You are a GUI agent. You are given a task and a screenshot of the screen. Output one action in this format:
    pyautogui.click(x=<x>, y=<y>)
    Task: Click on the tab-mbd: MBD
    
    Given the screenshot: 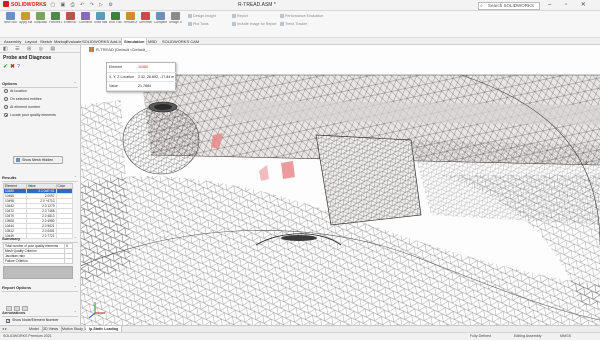 What is the action you would take?
    pyautogui.click(x=152, y=41)
    